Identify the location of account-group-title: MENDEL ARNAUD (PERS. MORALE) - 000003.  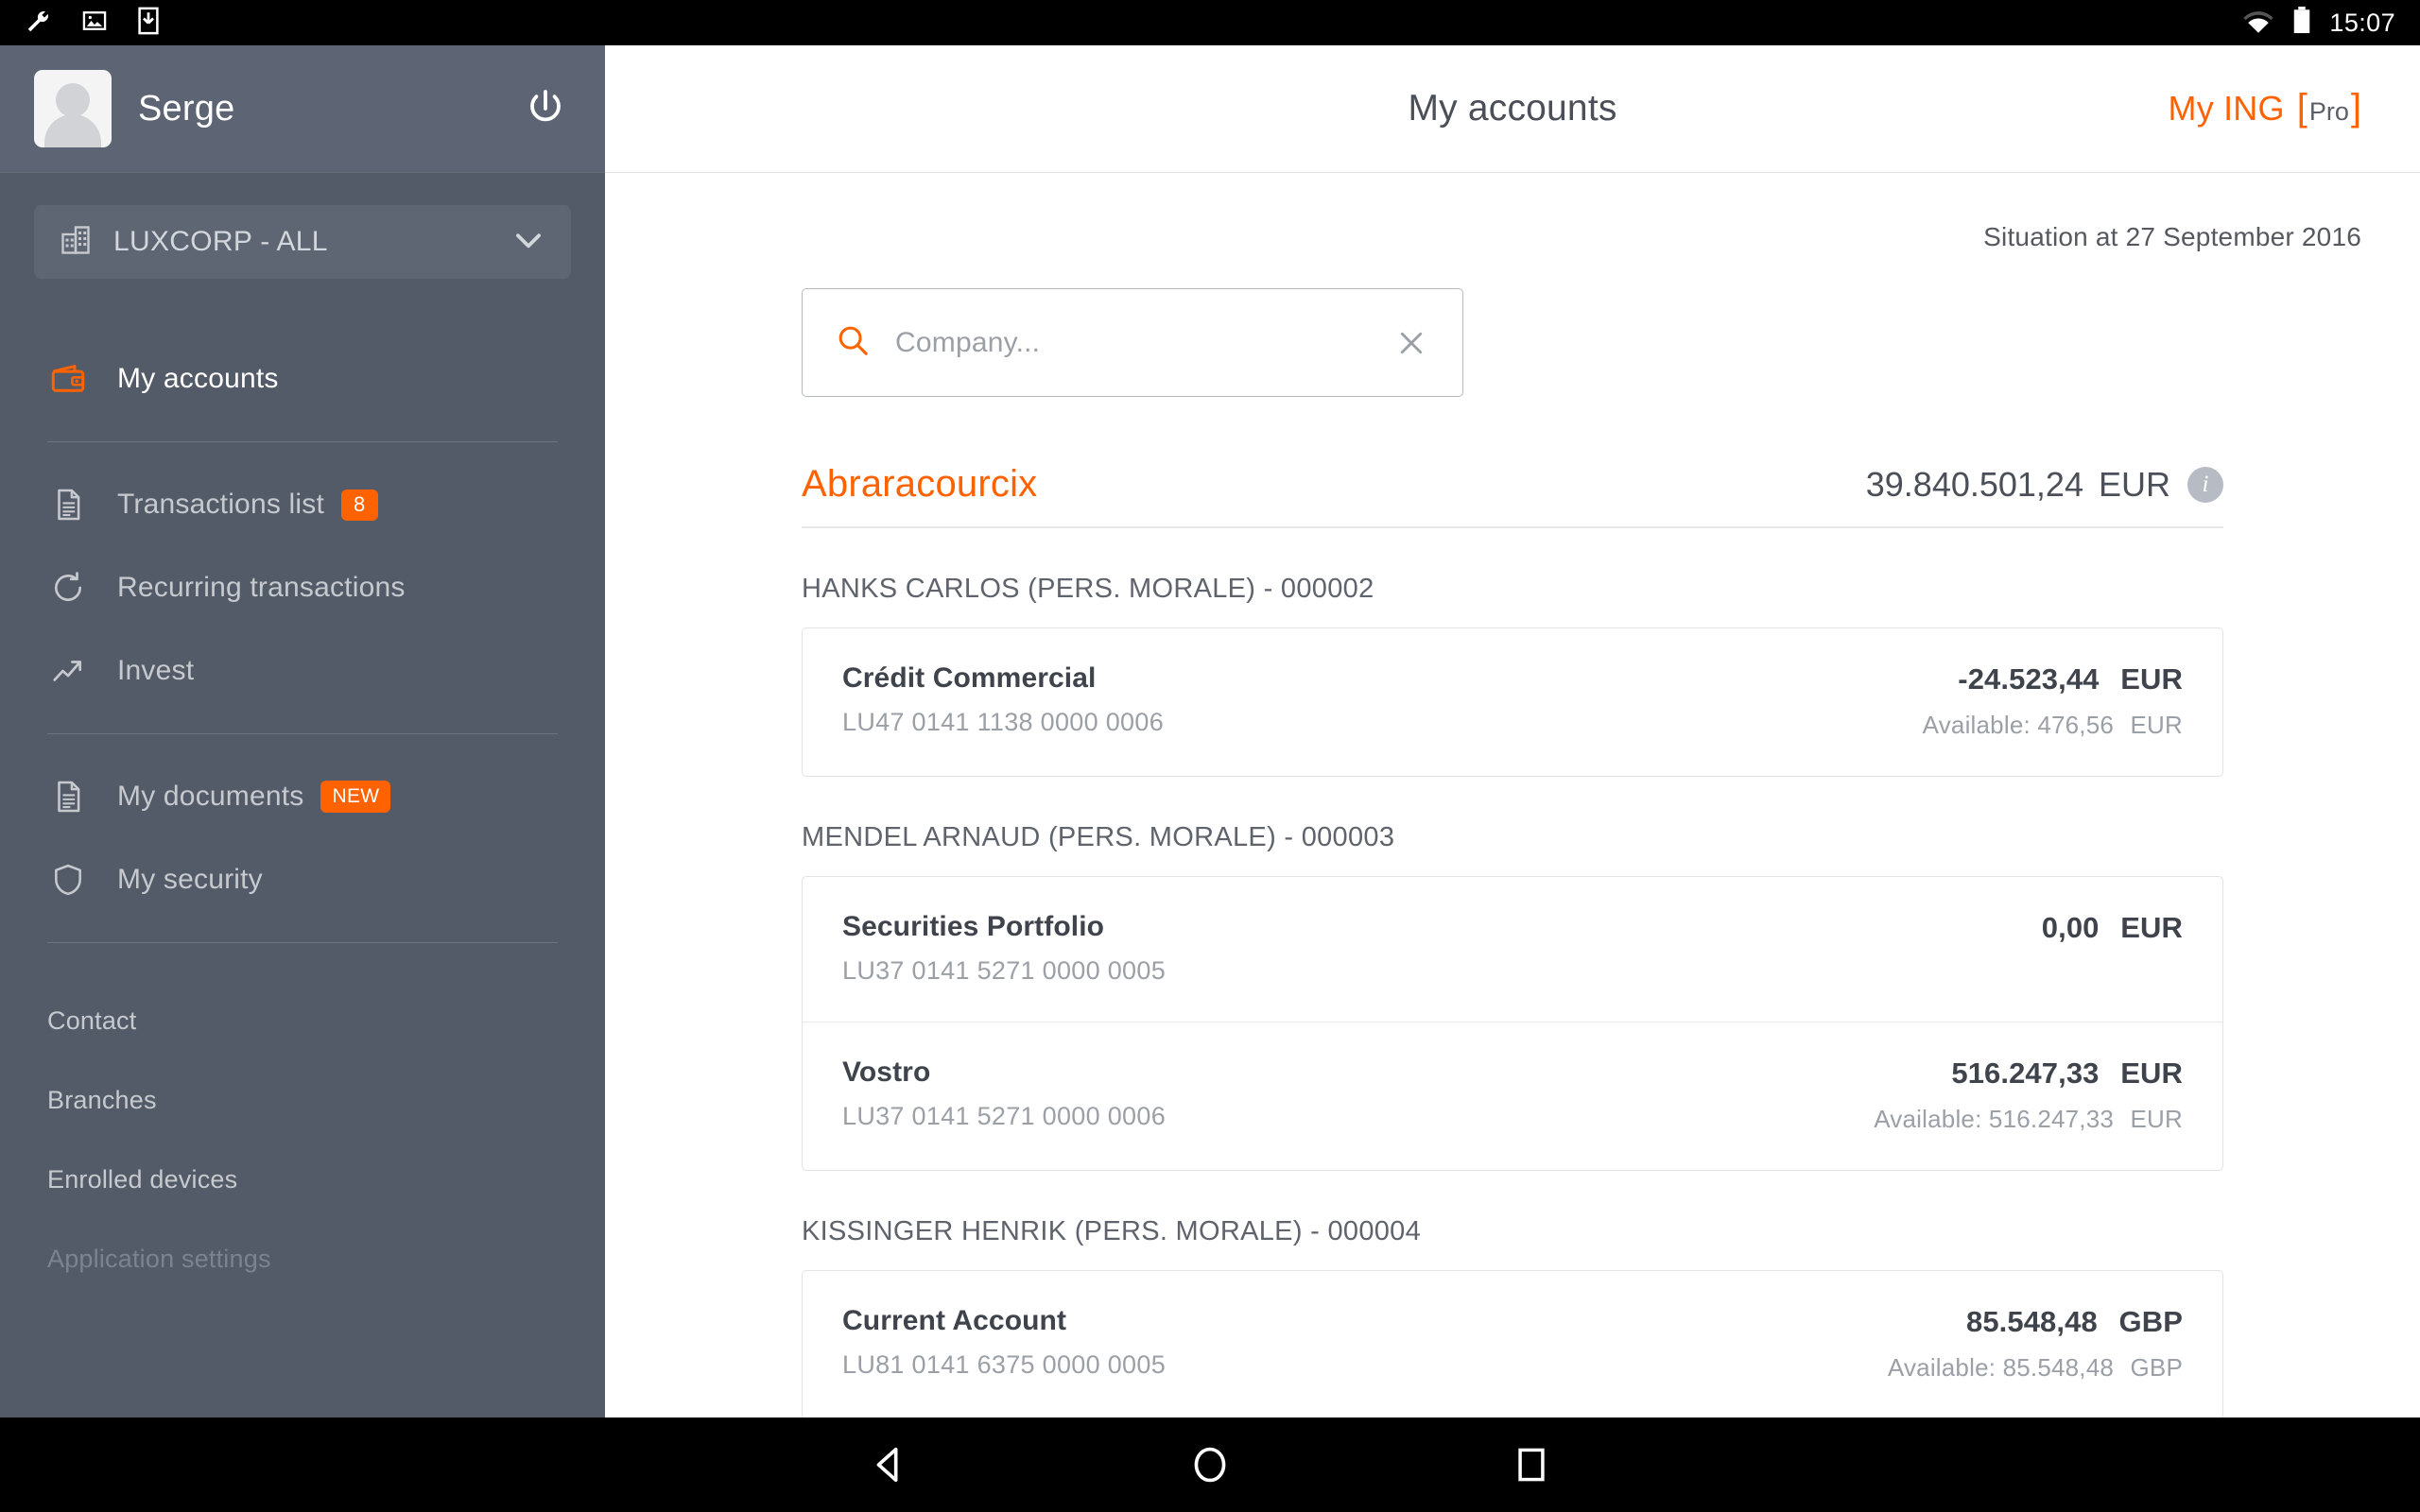
(1098, 837).